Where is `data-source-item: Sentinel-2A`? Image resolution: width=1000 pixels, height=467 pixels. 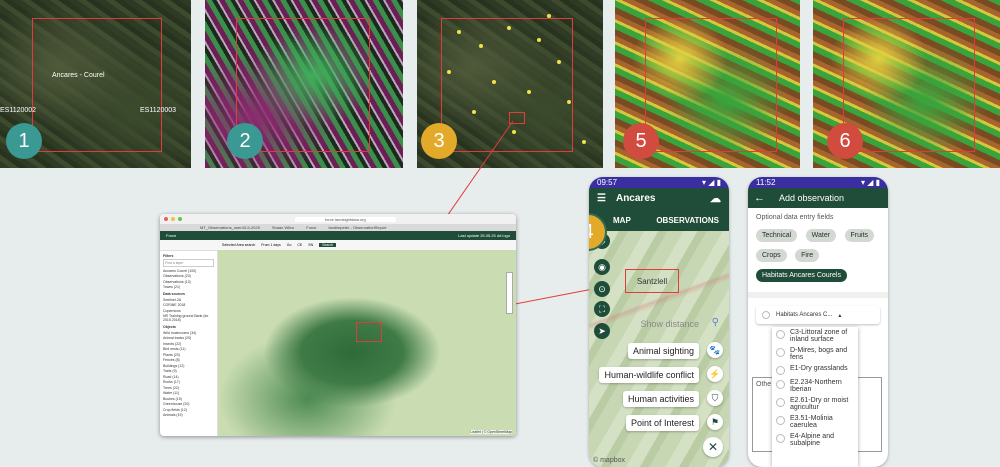 data-source-item: Sentinel-2A is located at coordinates (188, 300).